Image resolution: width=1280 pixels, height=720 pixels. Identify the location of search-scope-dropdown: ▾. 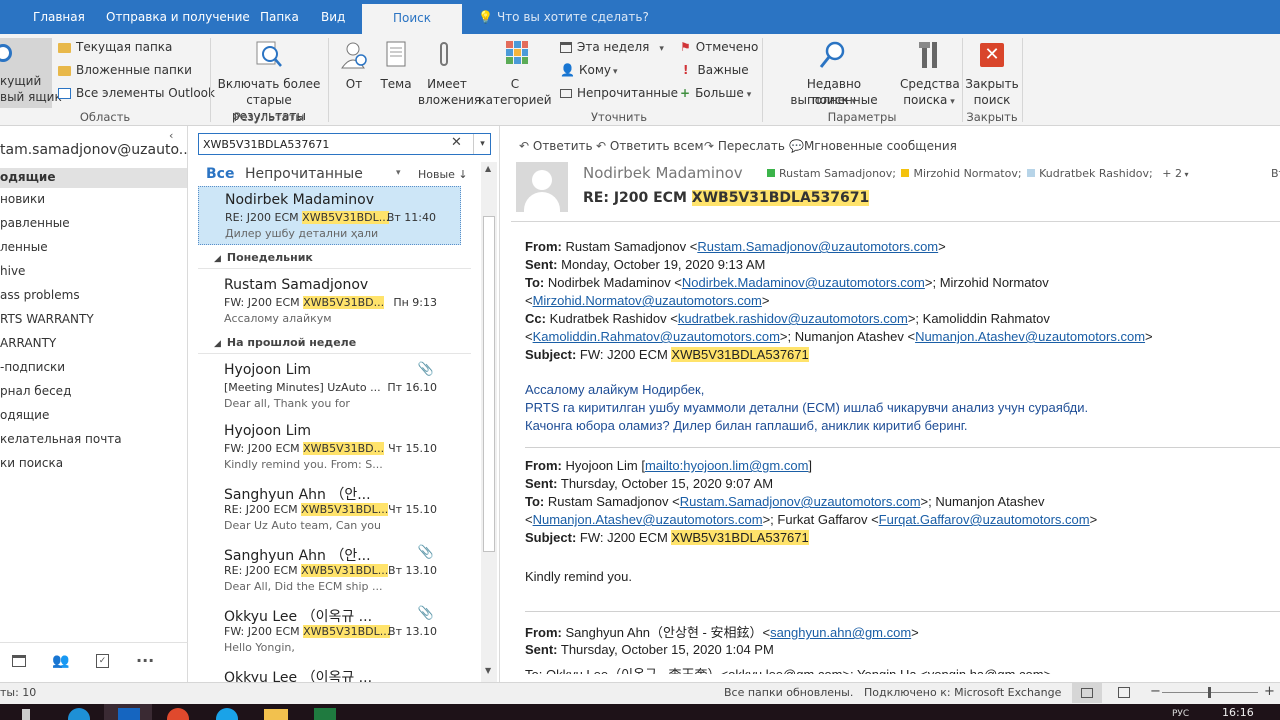
(482, 144).